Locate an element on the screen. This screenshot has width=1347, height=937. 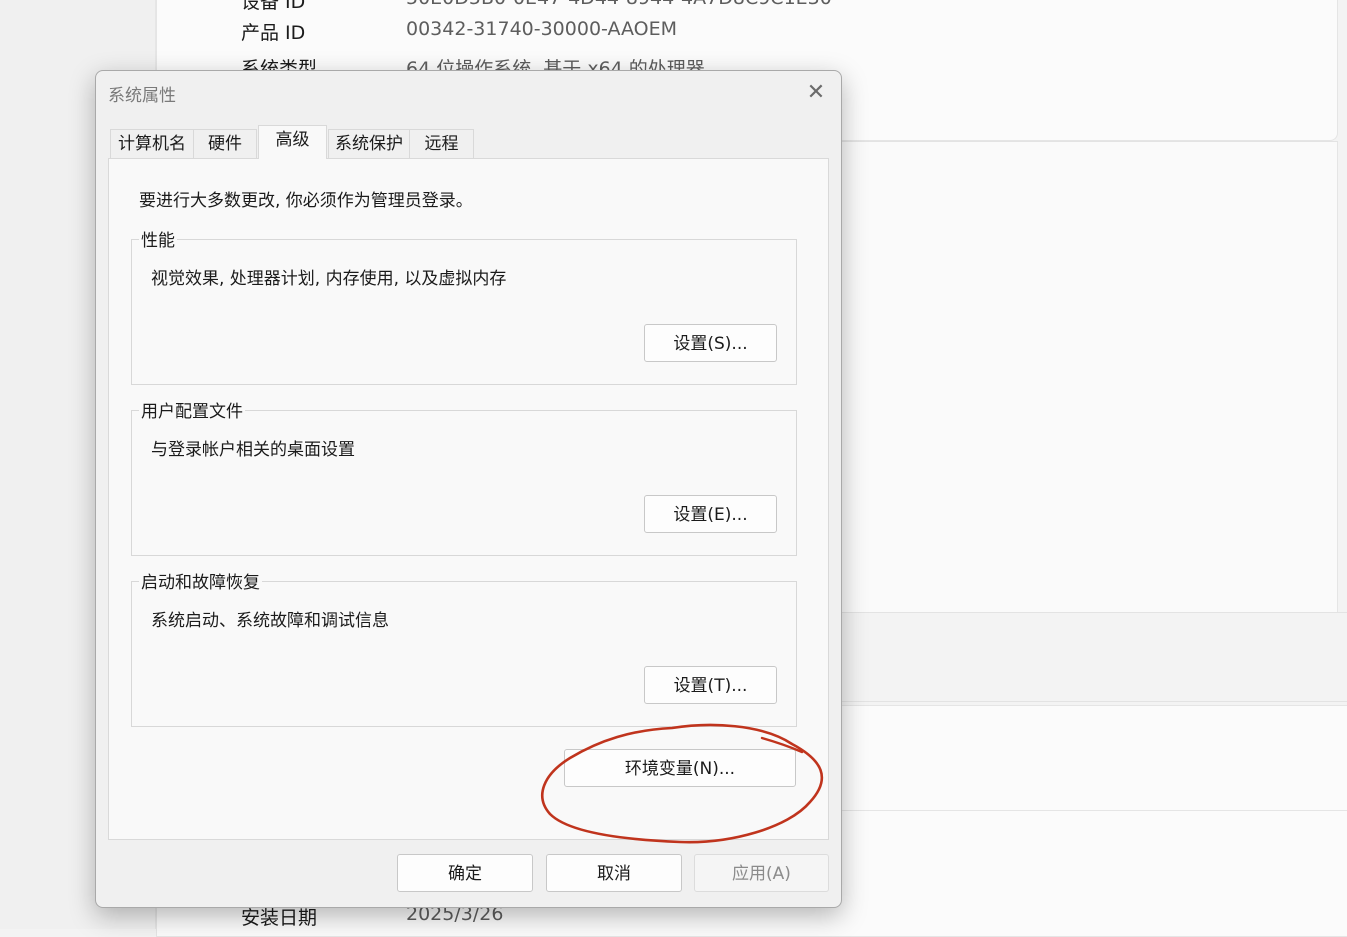
startup-recovery-description: 系统启动、系统故障和调试信息 is located at coordinates (270, 621).